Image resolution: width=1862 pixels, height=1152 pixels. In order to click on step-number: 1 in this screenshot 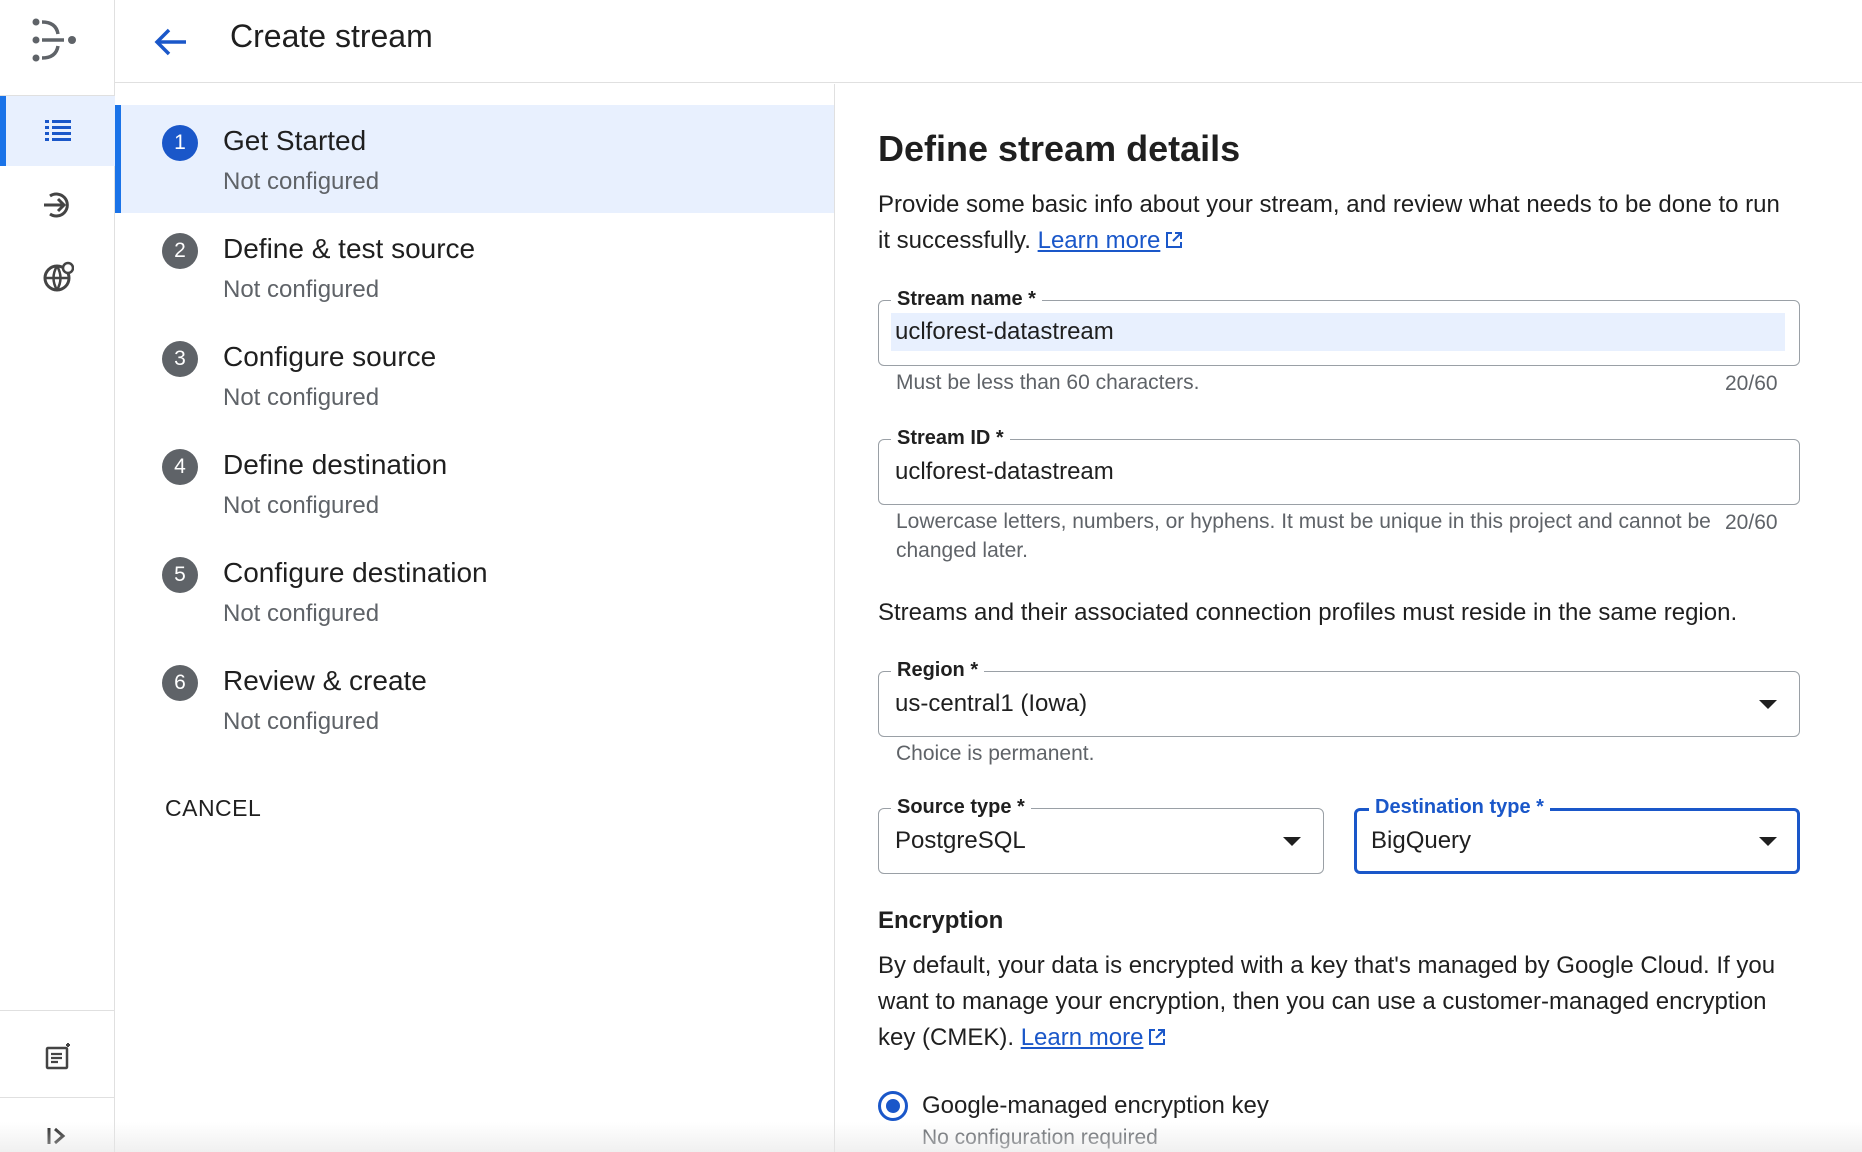, I will do `click(180, 143)`.